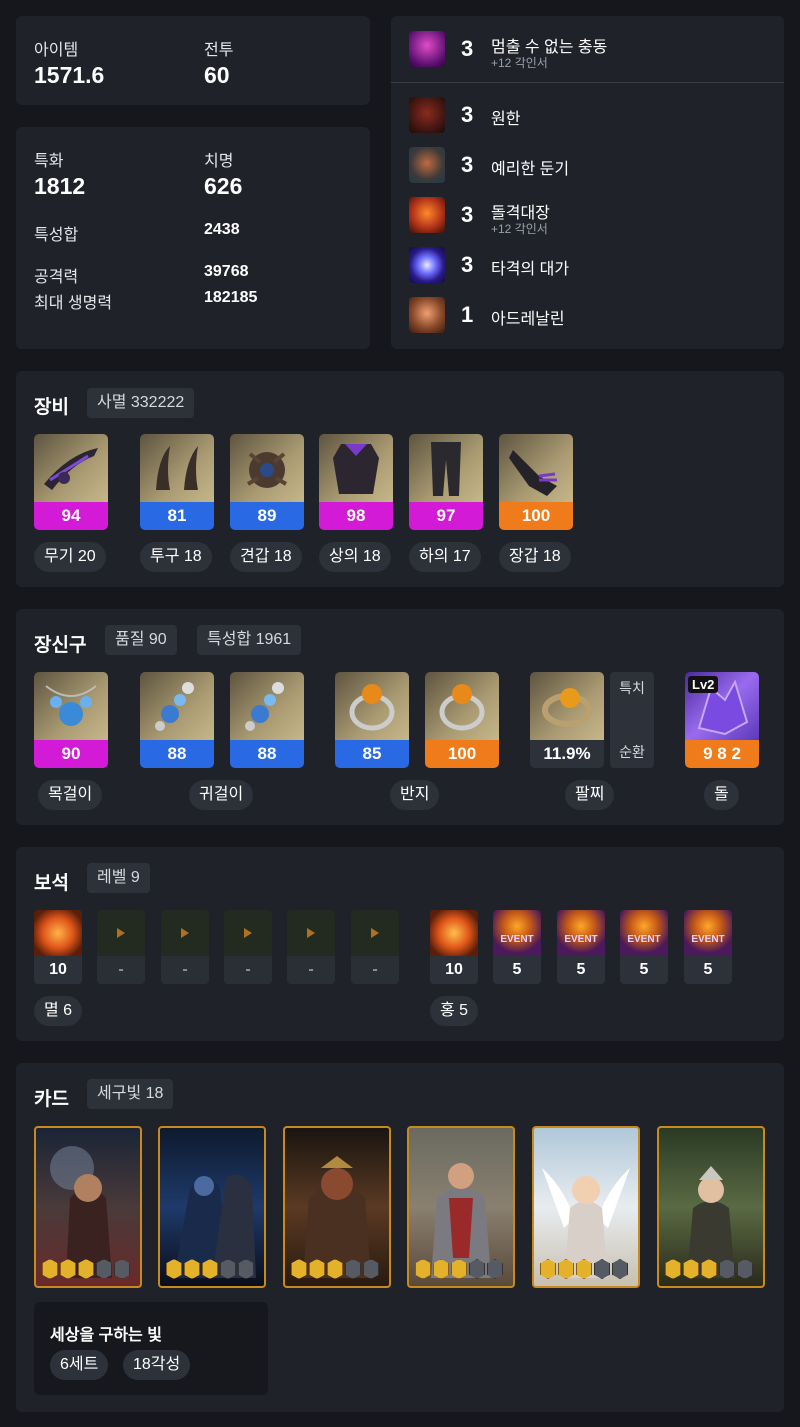 The image size is (800, 1427). Describe the element at coordinates (530, 169) in the screenshot. I see `engraving-name: 예리한 둔기` at that location.